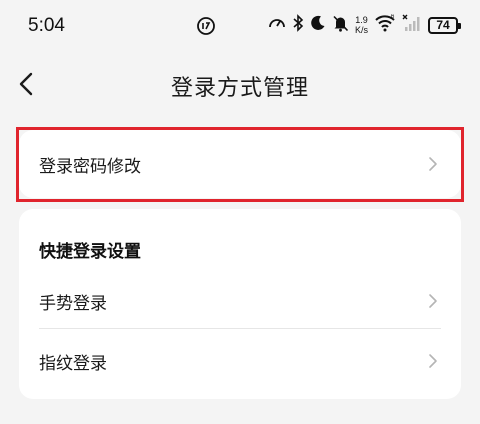 Image resolution: width=480 pixels, height=424 pixels. Describe the element at coordinates (240, 328) in the screenshot. I see `divider` at that location.